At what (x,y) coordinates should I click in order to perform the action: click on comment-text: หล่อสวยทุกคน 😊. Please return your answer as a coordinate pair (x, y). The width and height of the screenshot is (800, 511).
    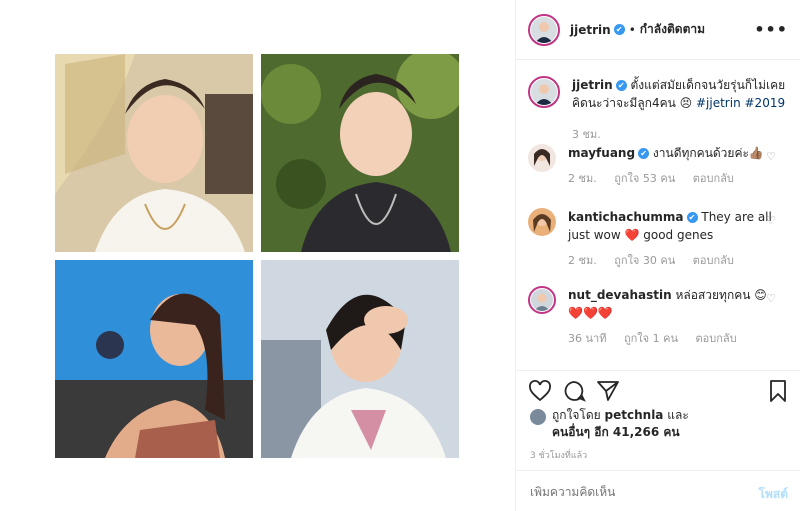
    Looking at the image, I should click on (721, 295).